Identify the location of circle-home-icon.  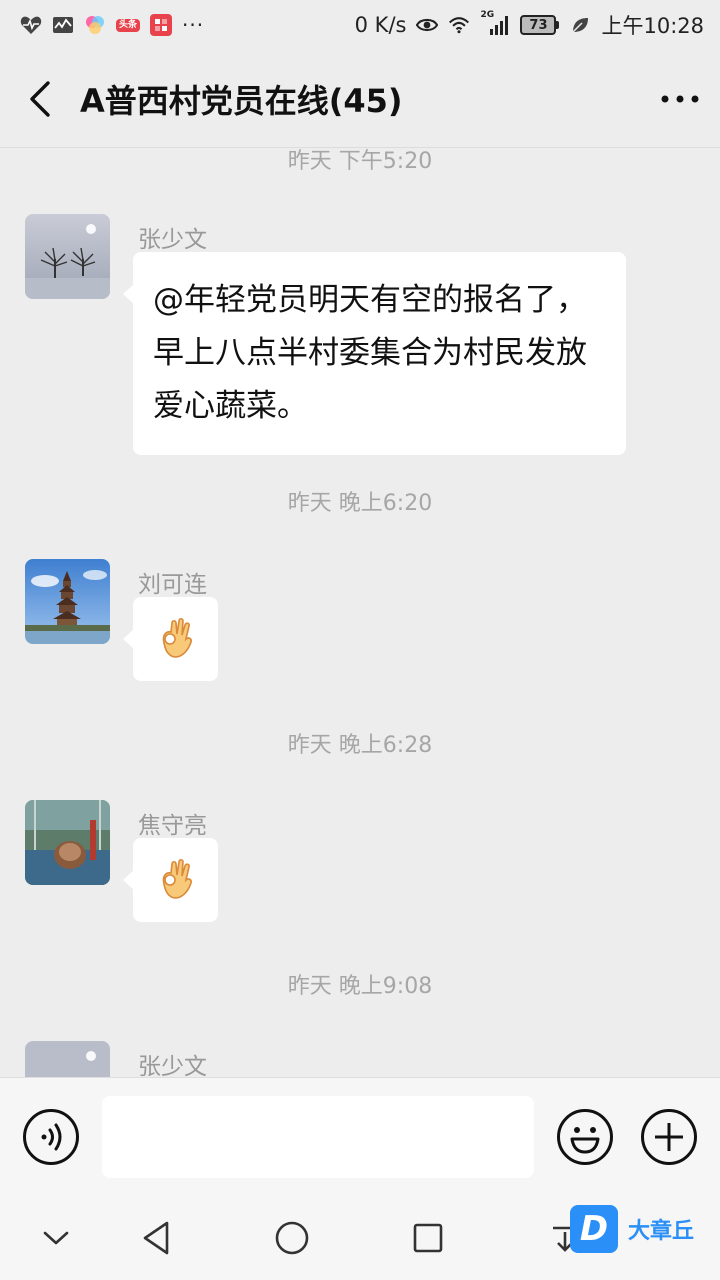
(292, 1238).